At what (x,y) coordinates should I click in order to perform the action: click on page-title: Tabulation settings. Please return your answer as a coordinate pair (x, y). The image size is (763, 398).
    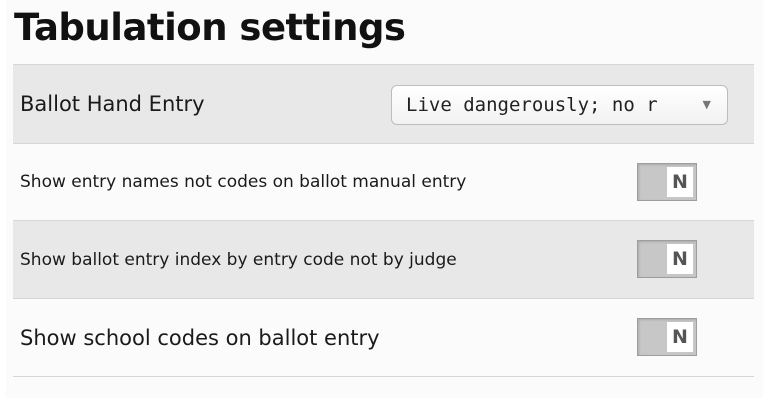
    Looking at the image, I should click on (210, 27).